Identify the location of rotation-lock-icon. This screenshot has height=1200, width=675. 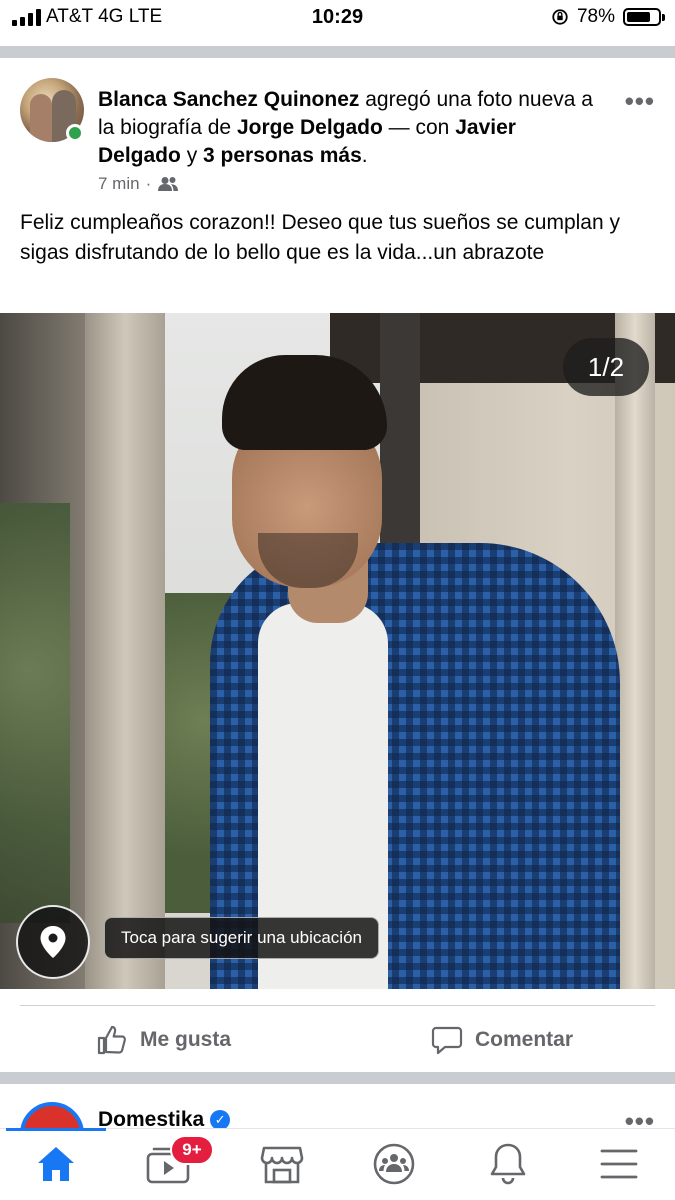
(560, 17).